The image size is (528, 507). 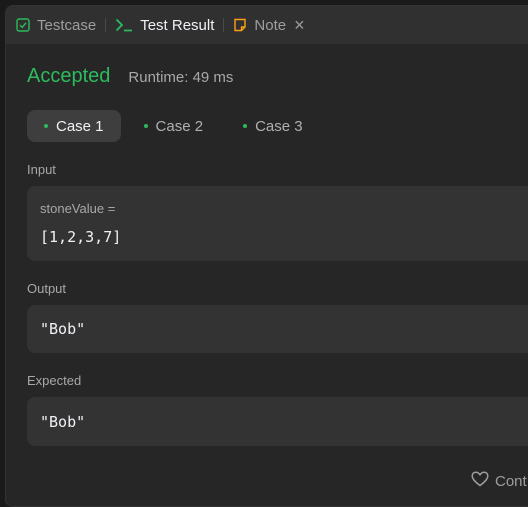 I want to click on case-tabs: Case 1 Case 2 Case 3, so click(x=176, y=126).